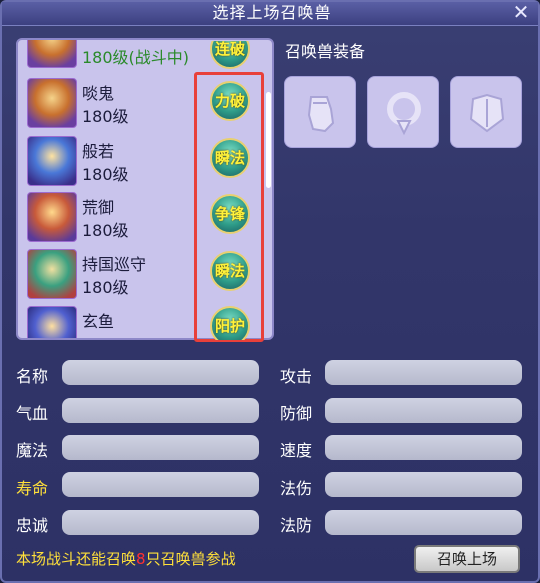 The height and width of the screenshot is (583, 540). Describe the element at coordinates (296, 376) in the screenshot. I see `attack-label: 攻击` at that location.